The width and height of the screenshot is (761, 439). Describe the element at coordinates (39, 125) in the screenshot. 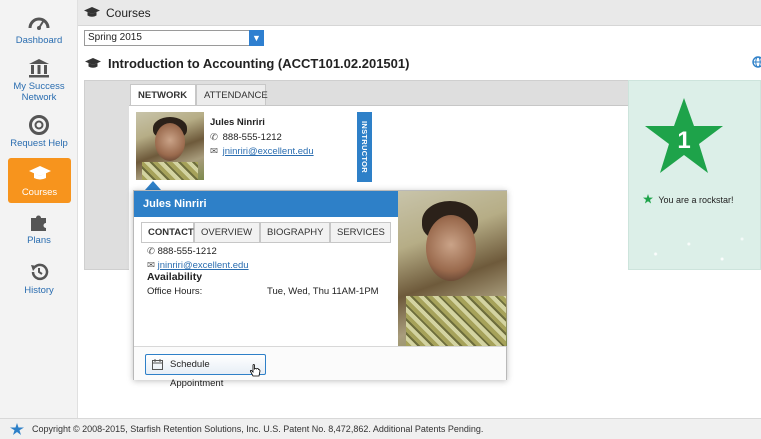

I see `lifebuoy-icon` at that location.